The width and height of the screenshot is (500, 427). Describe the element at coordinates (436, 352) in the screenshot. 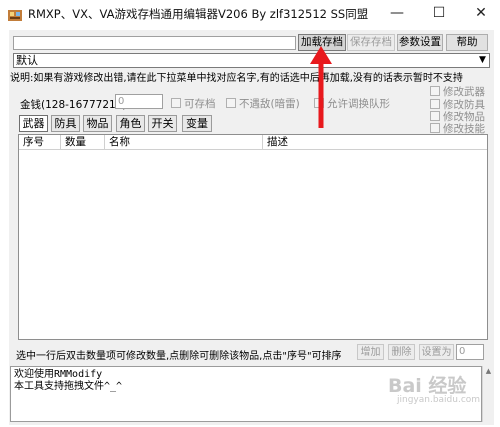

I see `set-to-button: 设置为` at that location.